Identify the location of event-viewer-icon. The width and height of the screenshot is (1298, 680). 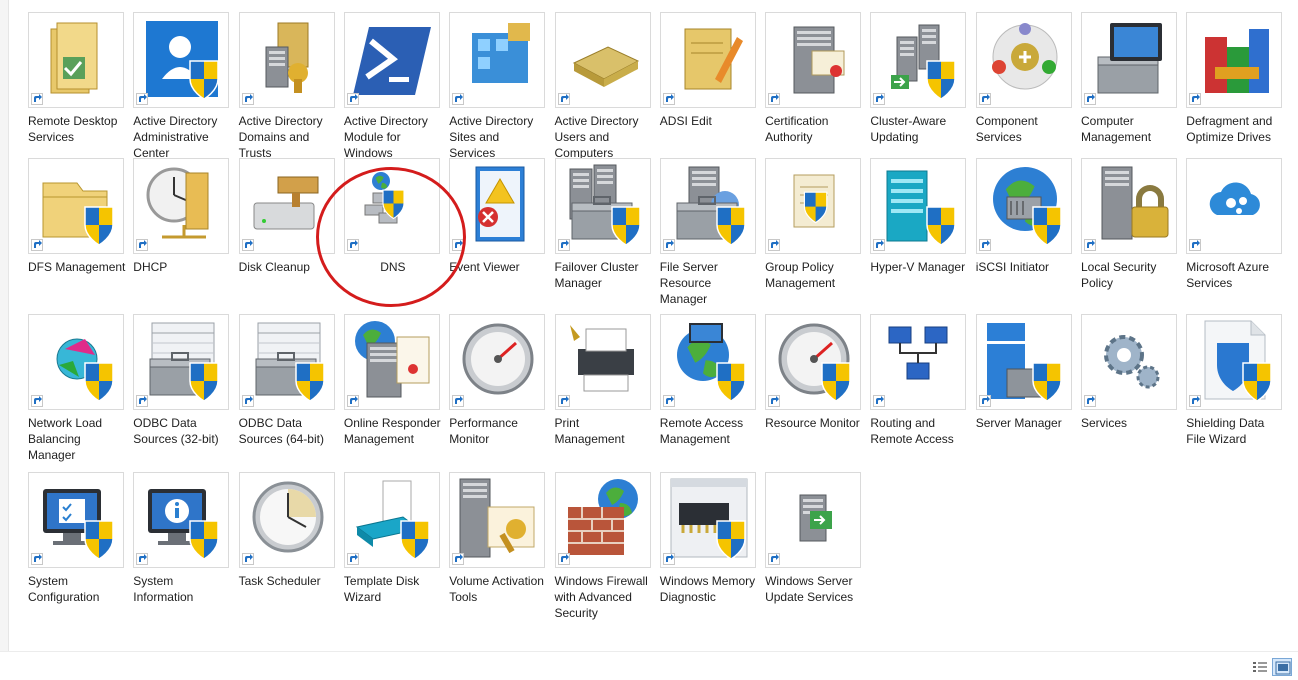
(500, 204).